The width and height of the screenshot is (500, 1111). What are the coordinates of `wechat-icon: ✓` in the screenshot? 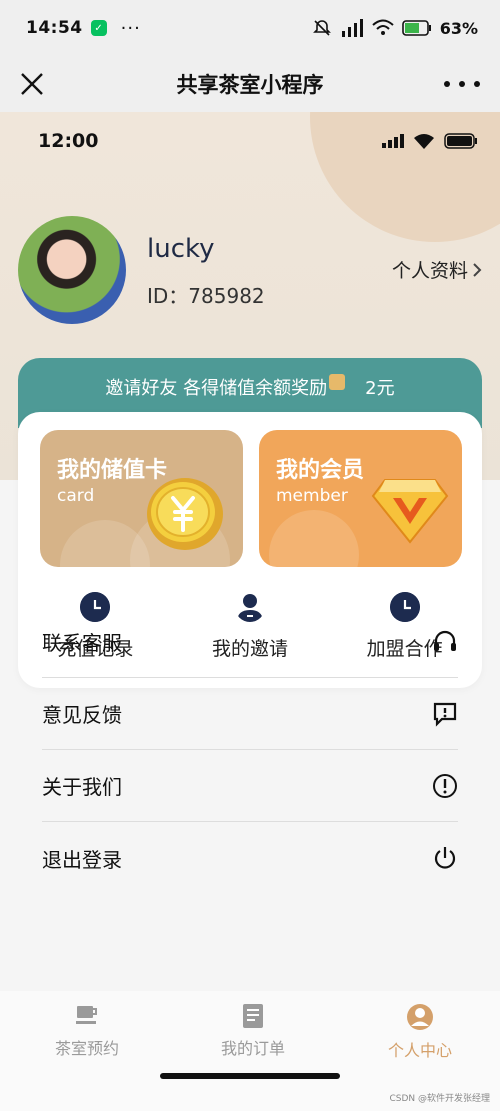 It's located at (98, 28).